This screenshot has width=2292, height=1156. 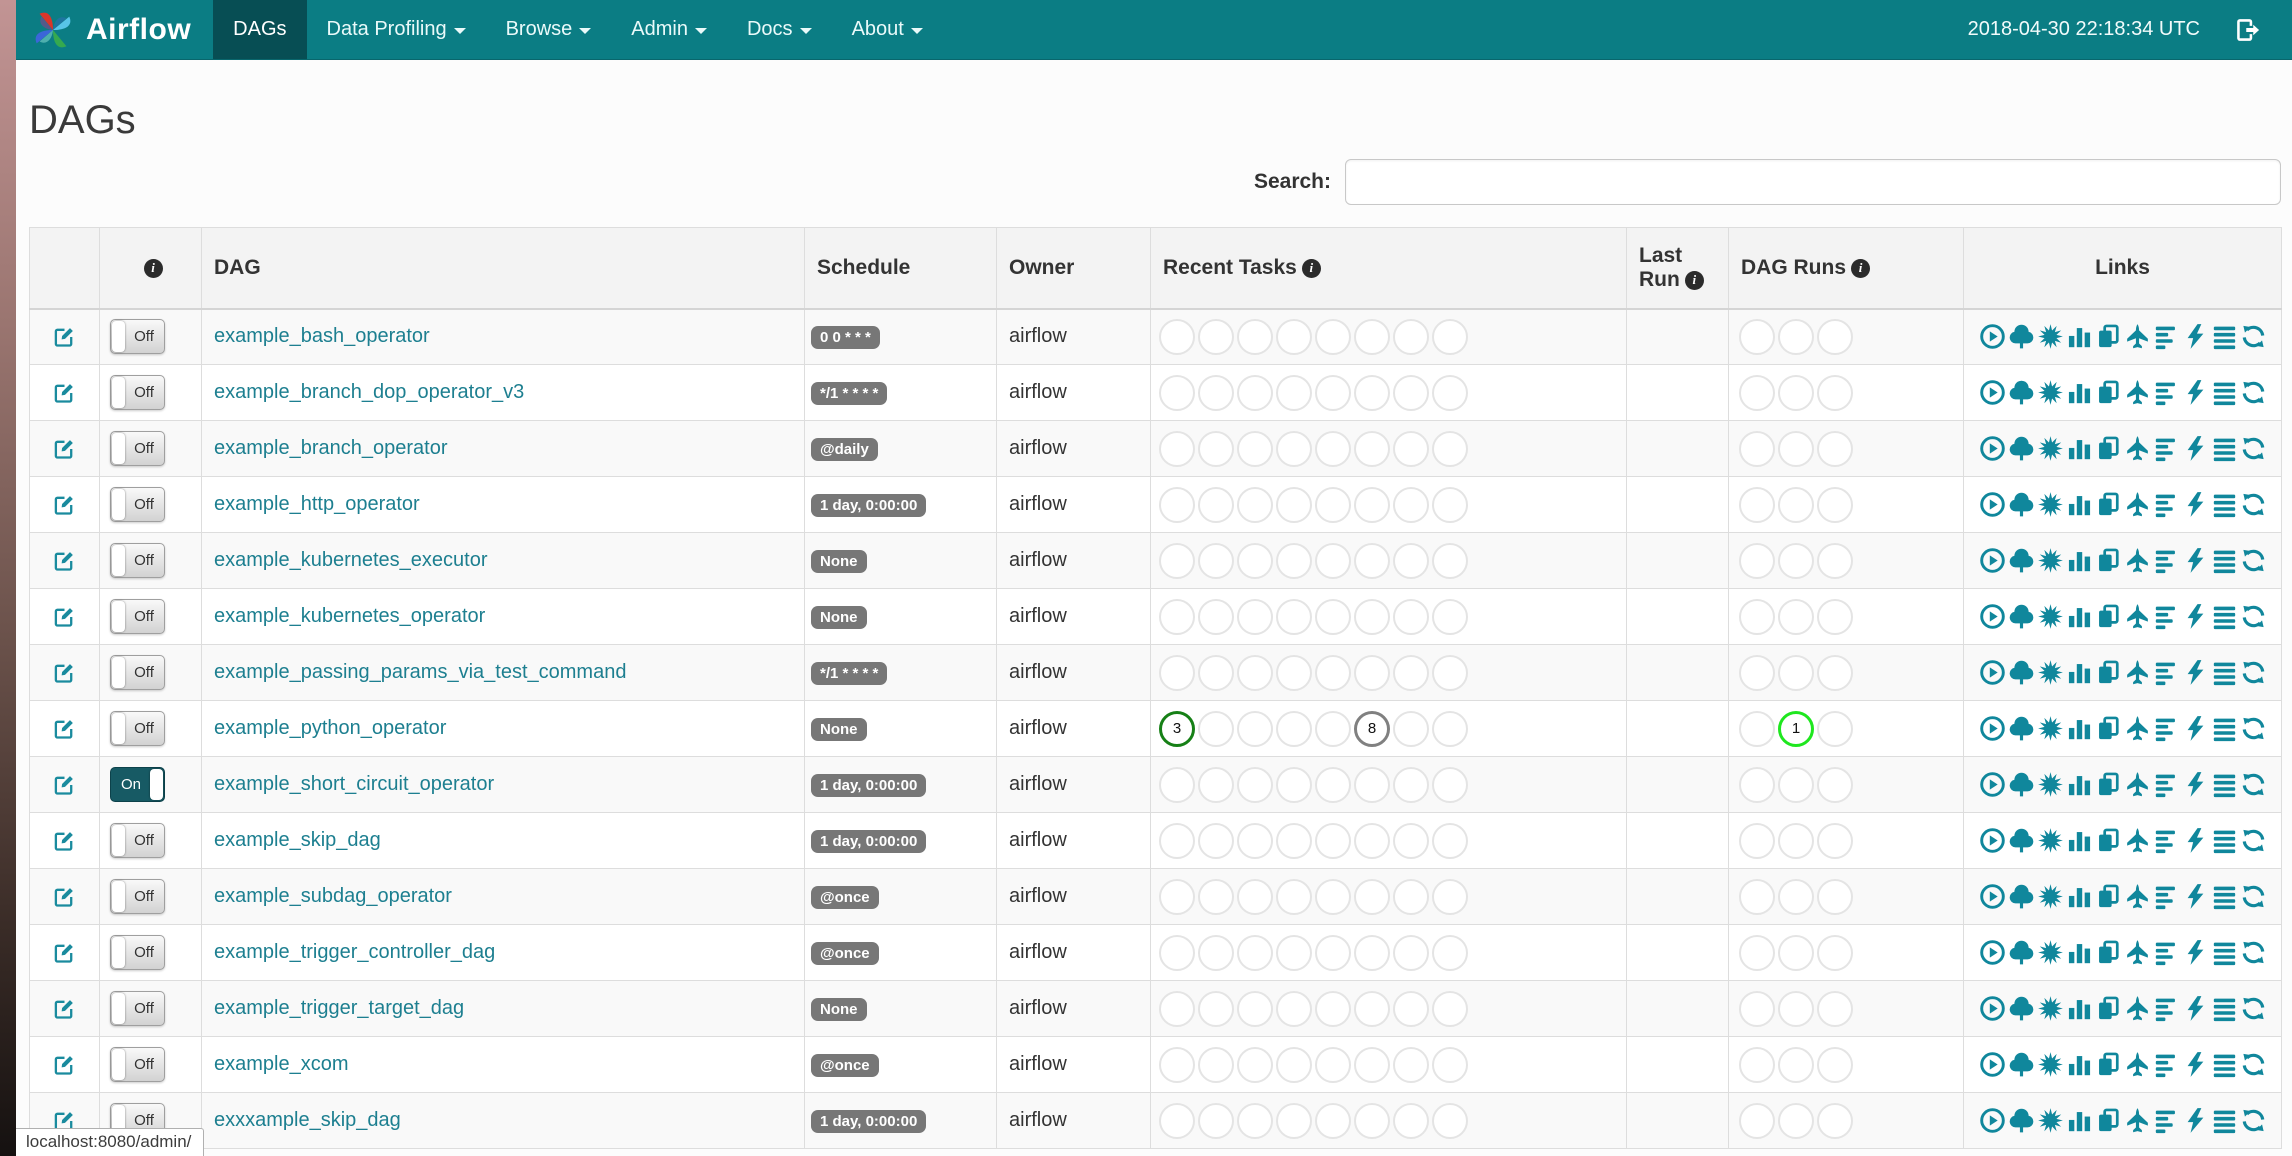 What do you see at coordinates (396, 29) in the screenshot?
I see `nav-item-data-profiling: Data Profiling` at bounding box center [396, 29].